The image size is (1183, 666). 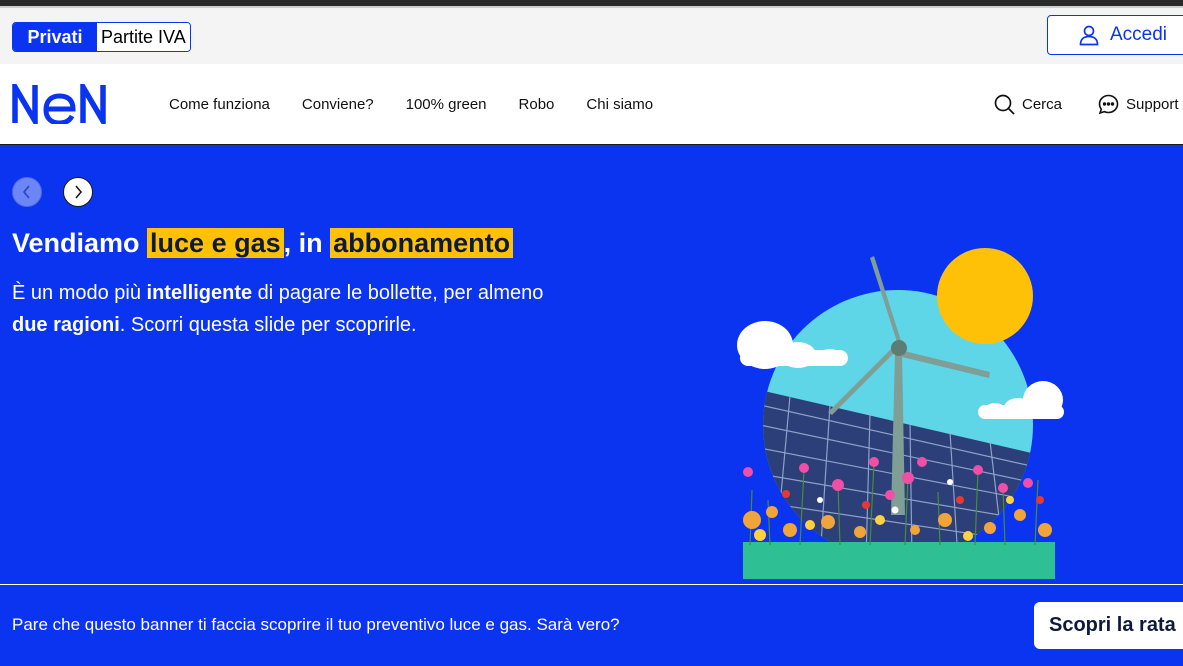 I want to click on desc-bold-intelligente: intelligente, so click(x=199, y=293).